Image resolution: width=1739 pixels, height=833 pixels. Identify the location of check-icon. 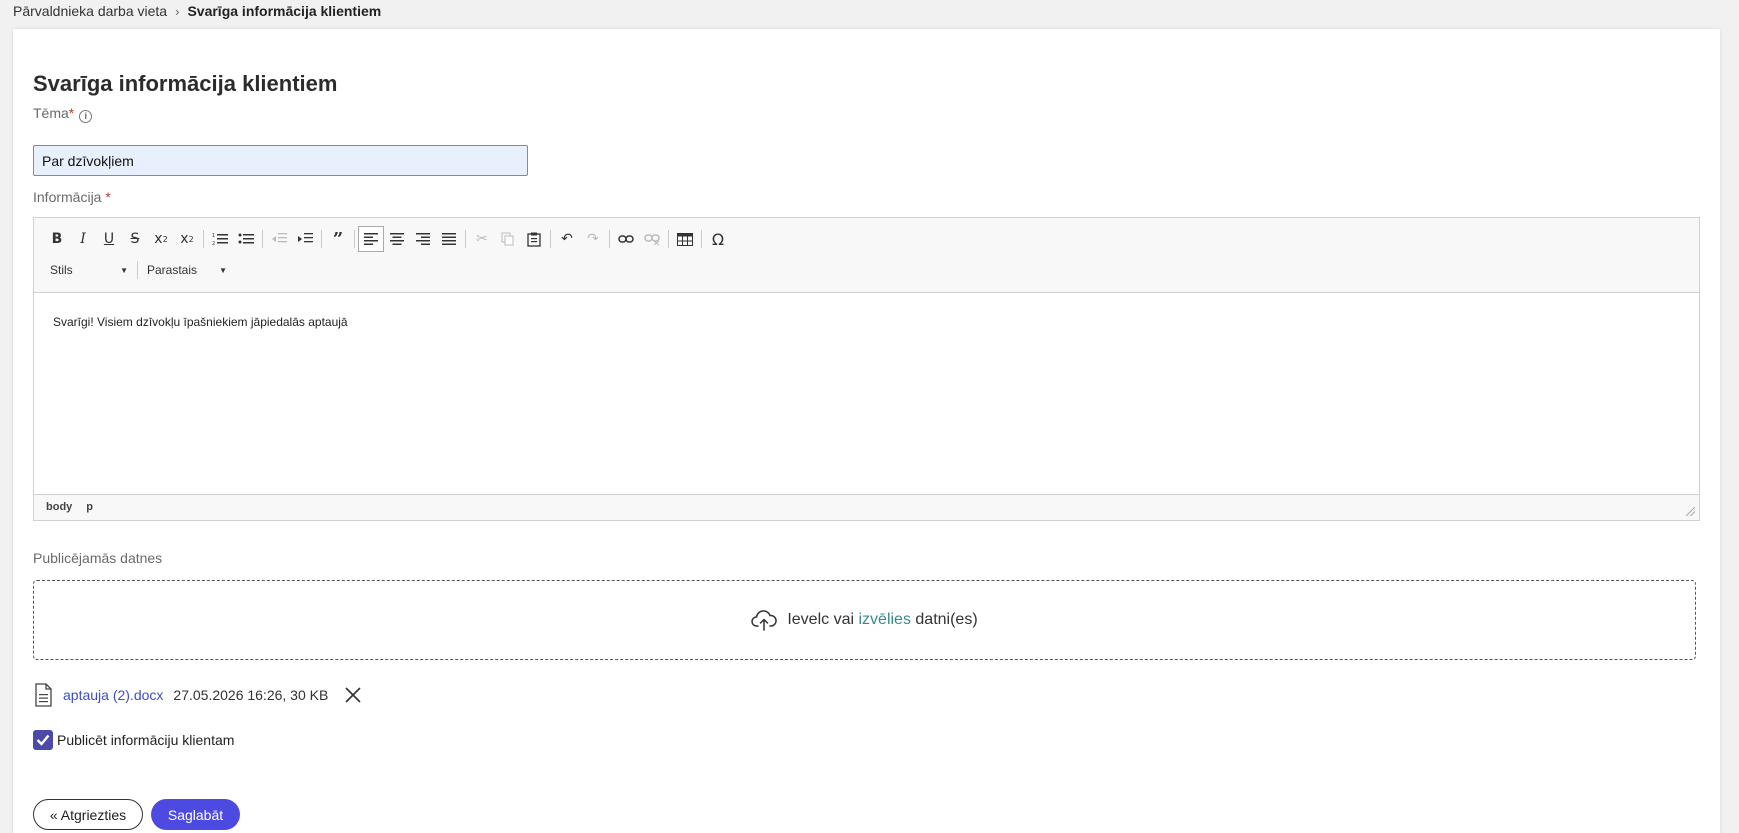
(43, 740).